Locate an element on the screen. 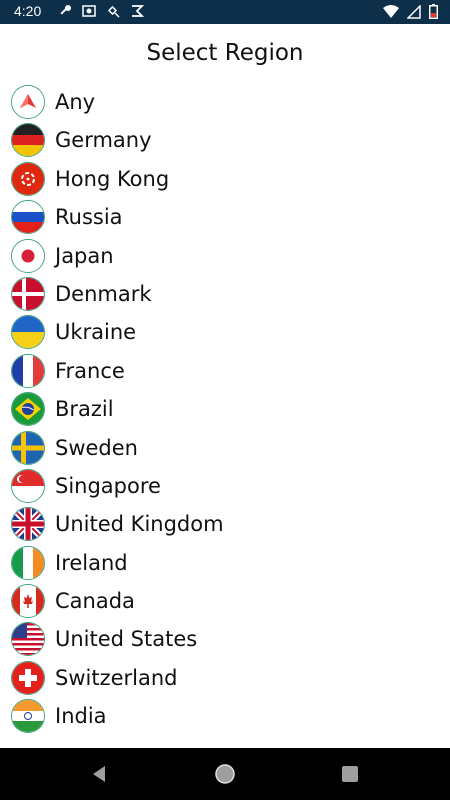 This screenshot has height=800, width=450. region-item: Denmark is located at coordinates (225, 294).